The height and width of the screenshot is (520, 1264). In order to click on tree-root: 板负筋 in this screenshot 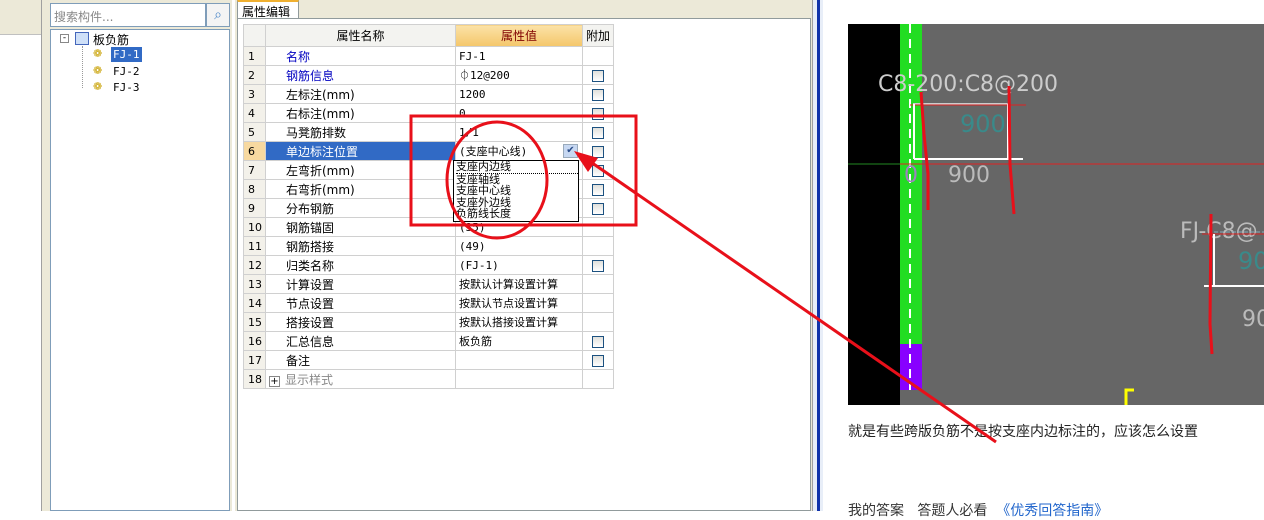, I will do `click(111, 39)`.